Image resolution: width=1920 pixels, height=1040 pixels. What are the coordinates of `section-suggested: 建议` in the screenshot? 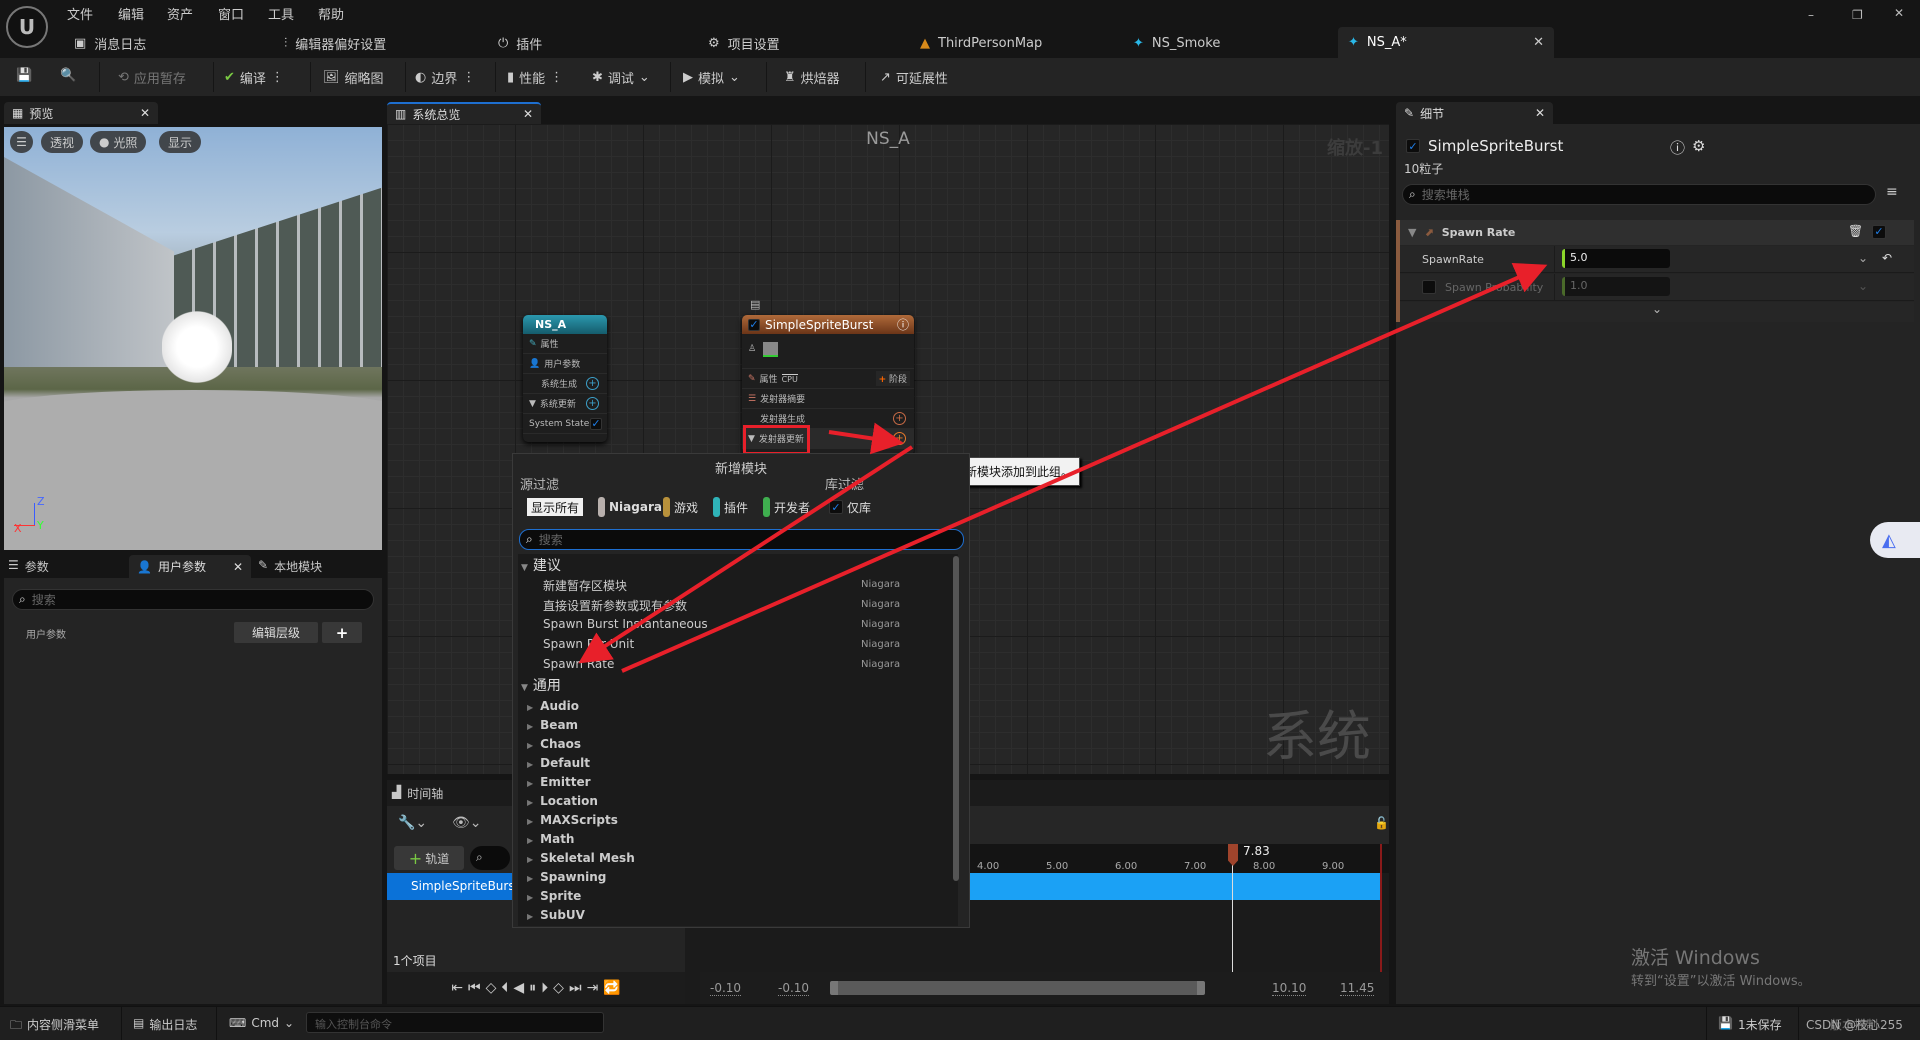 It's located at (541, 565).